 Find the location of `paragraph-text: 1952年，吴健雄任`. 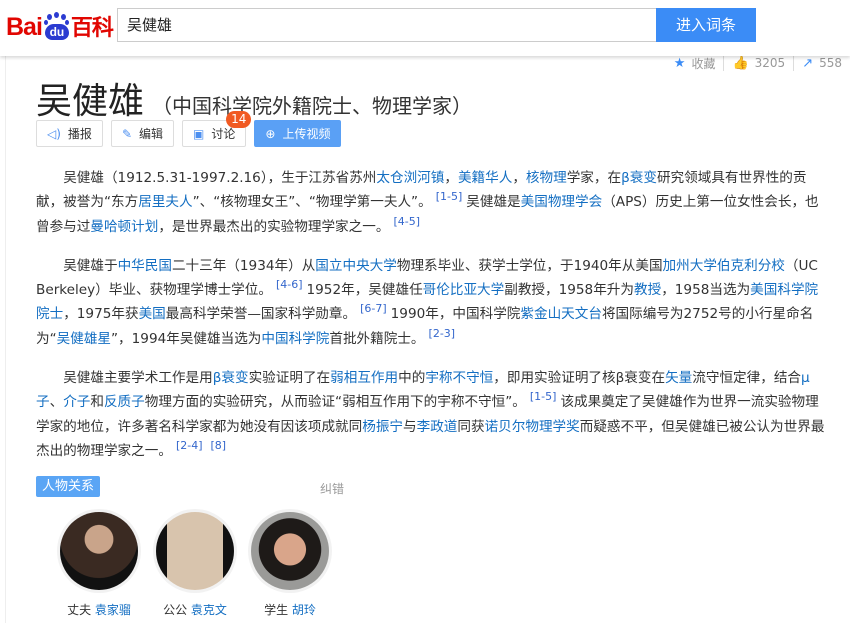

paragraph-text: 1952年，吴健雄任 is located at coordinates (364, 290).